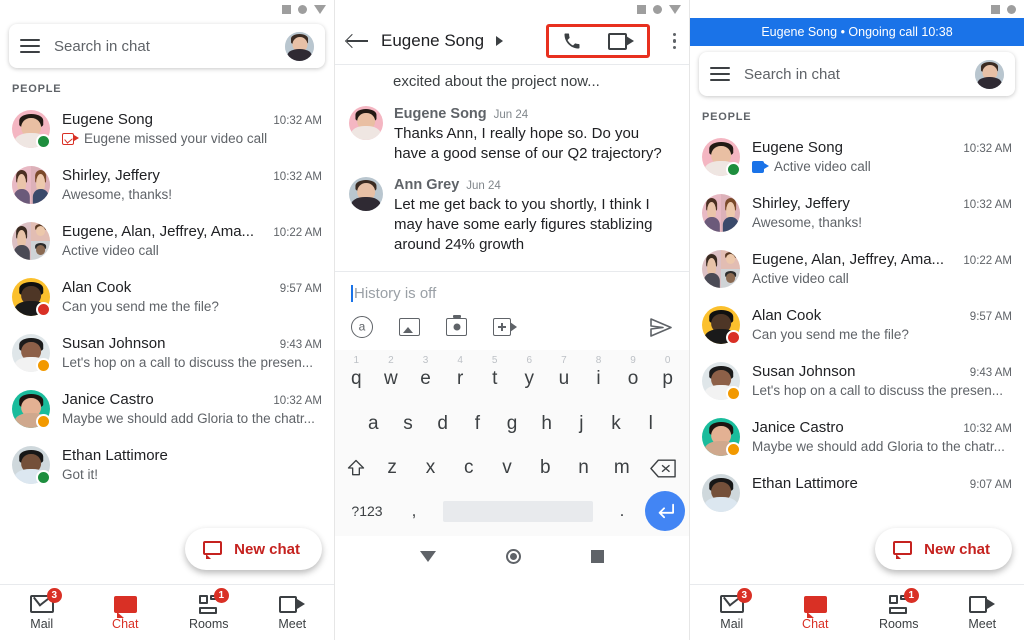 Image resolution: width=1024 pixels, height=640 pixels. I want to click on key-h: h, so click(546, 424).